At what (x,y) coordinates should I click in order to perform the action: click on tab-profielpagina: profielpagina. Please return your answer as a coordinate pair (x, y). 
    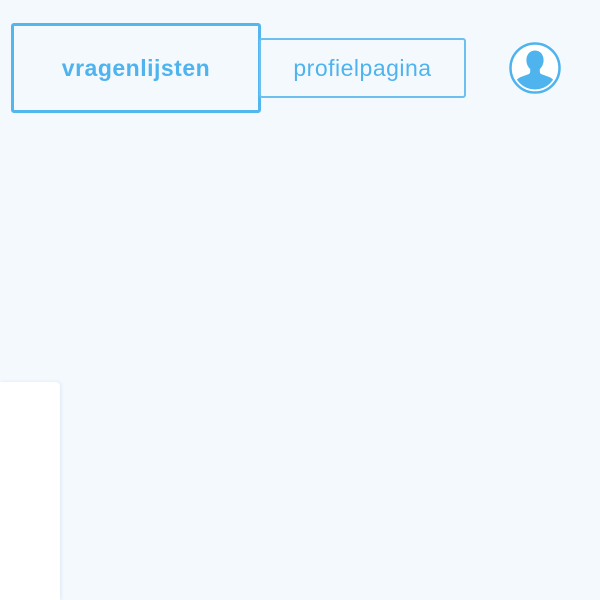
    Looking at the image, I should click on (362, 68).